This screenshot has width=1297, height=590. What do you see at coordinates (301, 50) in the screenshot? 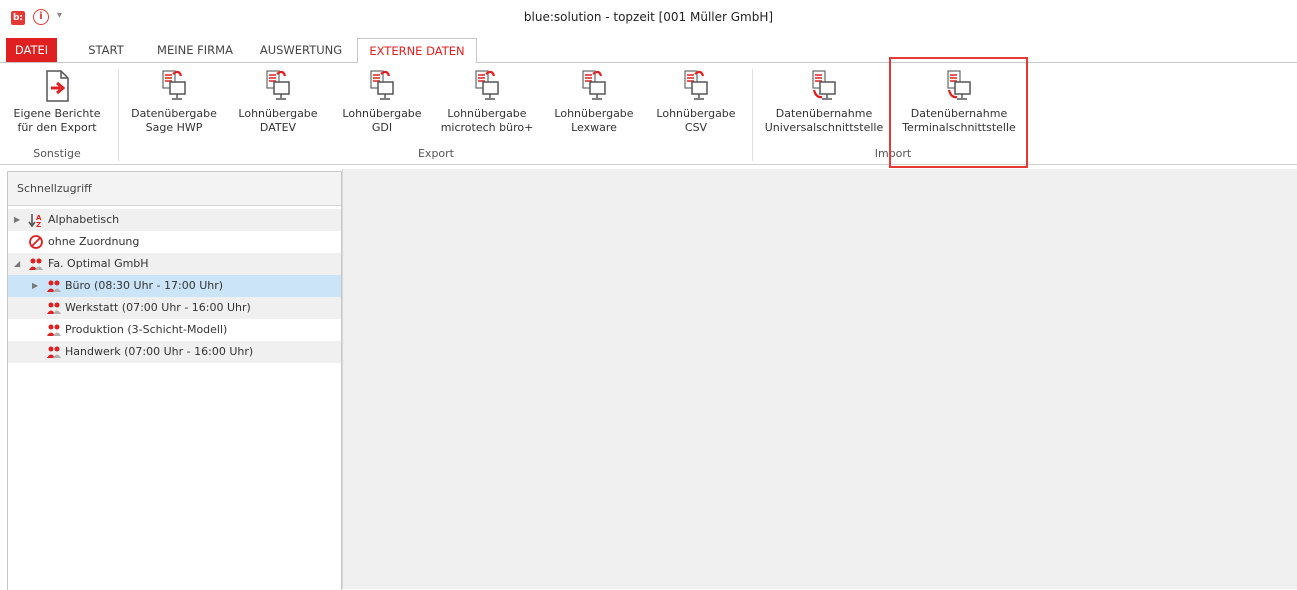
I see `tab-auswertung: AUSWERTUNG` at bounding box center [301, 50].